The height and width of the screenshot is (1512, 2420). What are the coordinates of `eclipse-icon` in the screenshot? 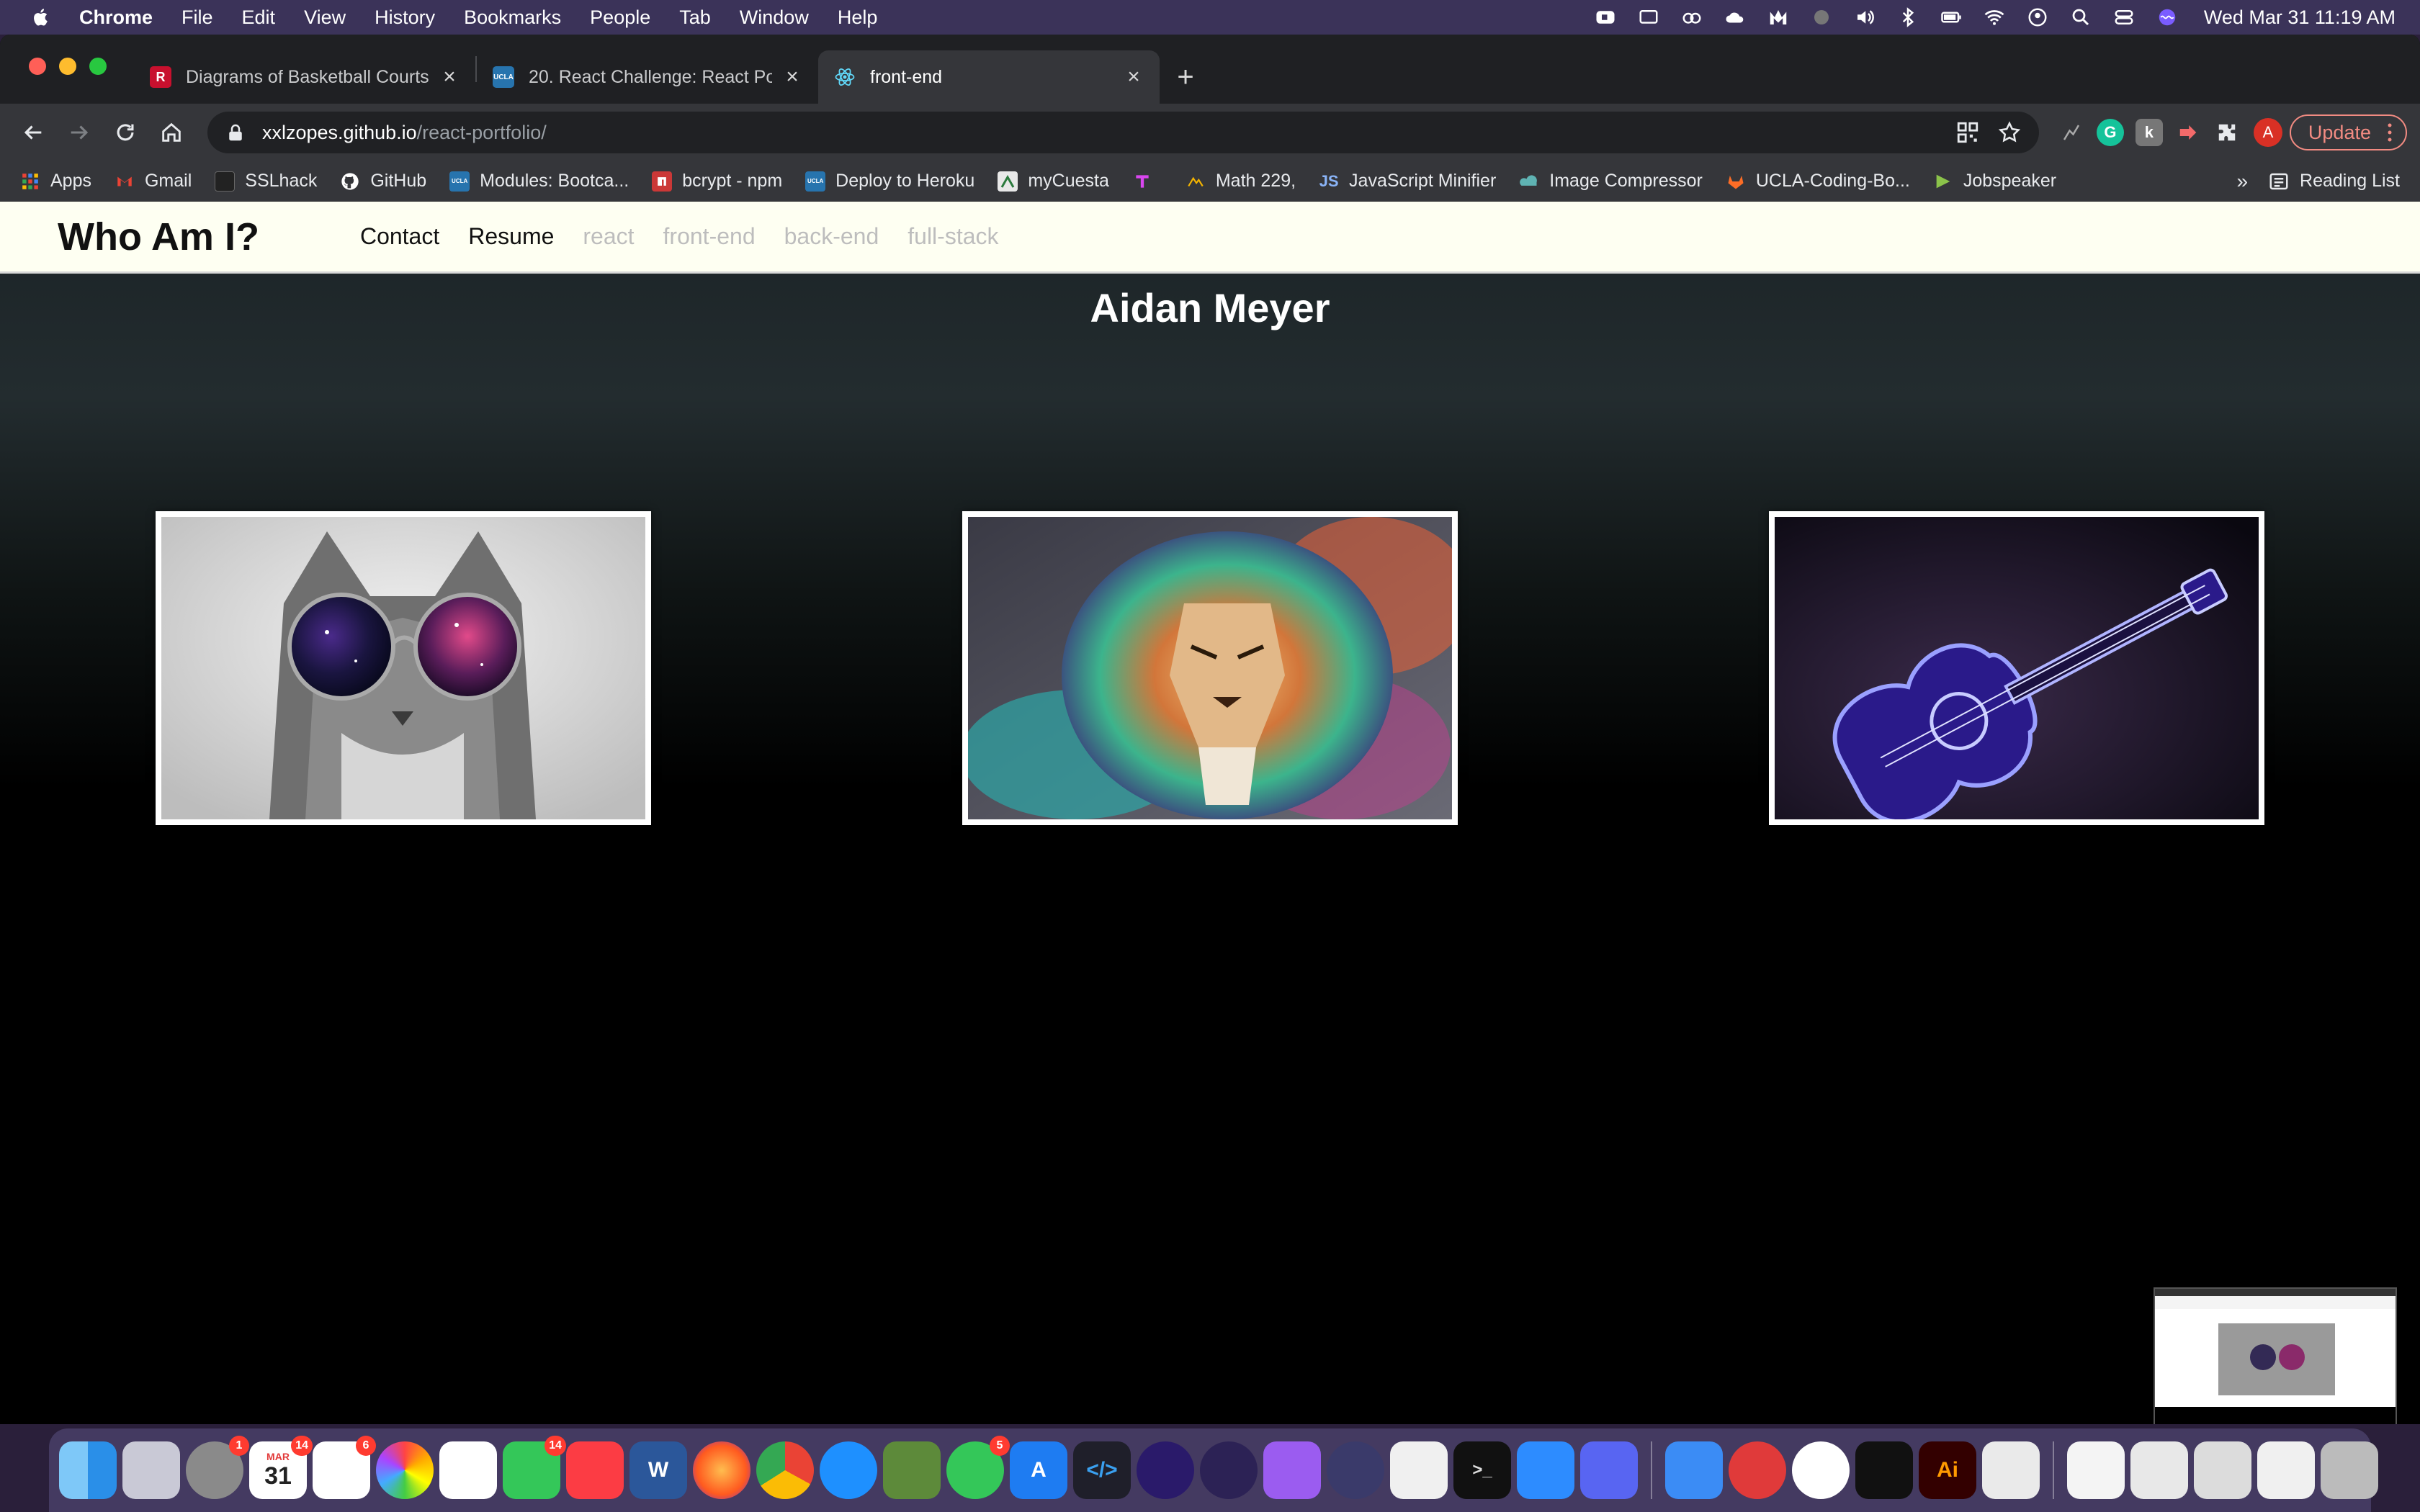 It's located at (1229, 1470).